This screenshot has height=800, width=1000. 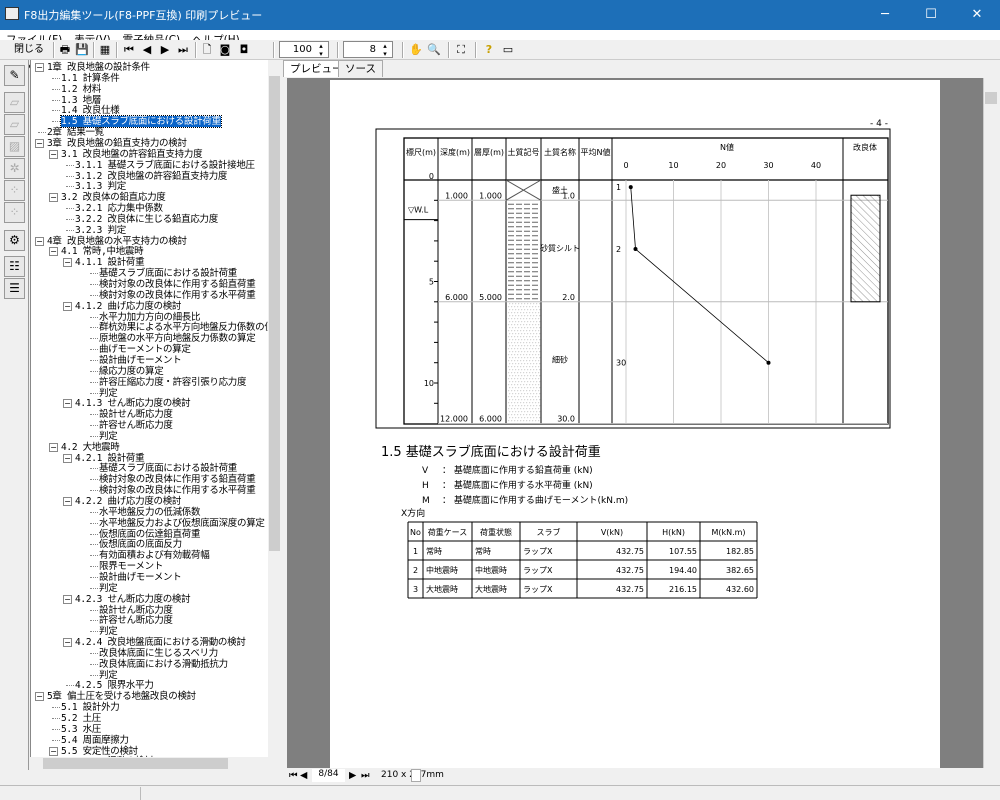 I want to click on layer-icon: ▱, so click(x=14, y=102).